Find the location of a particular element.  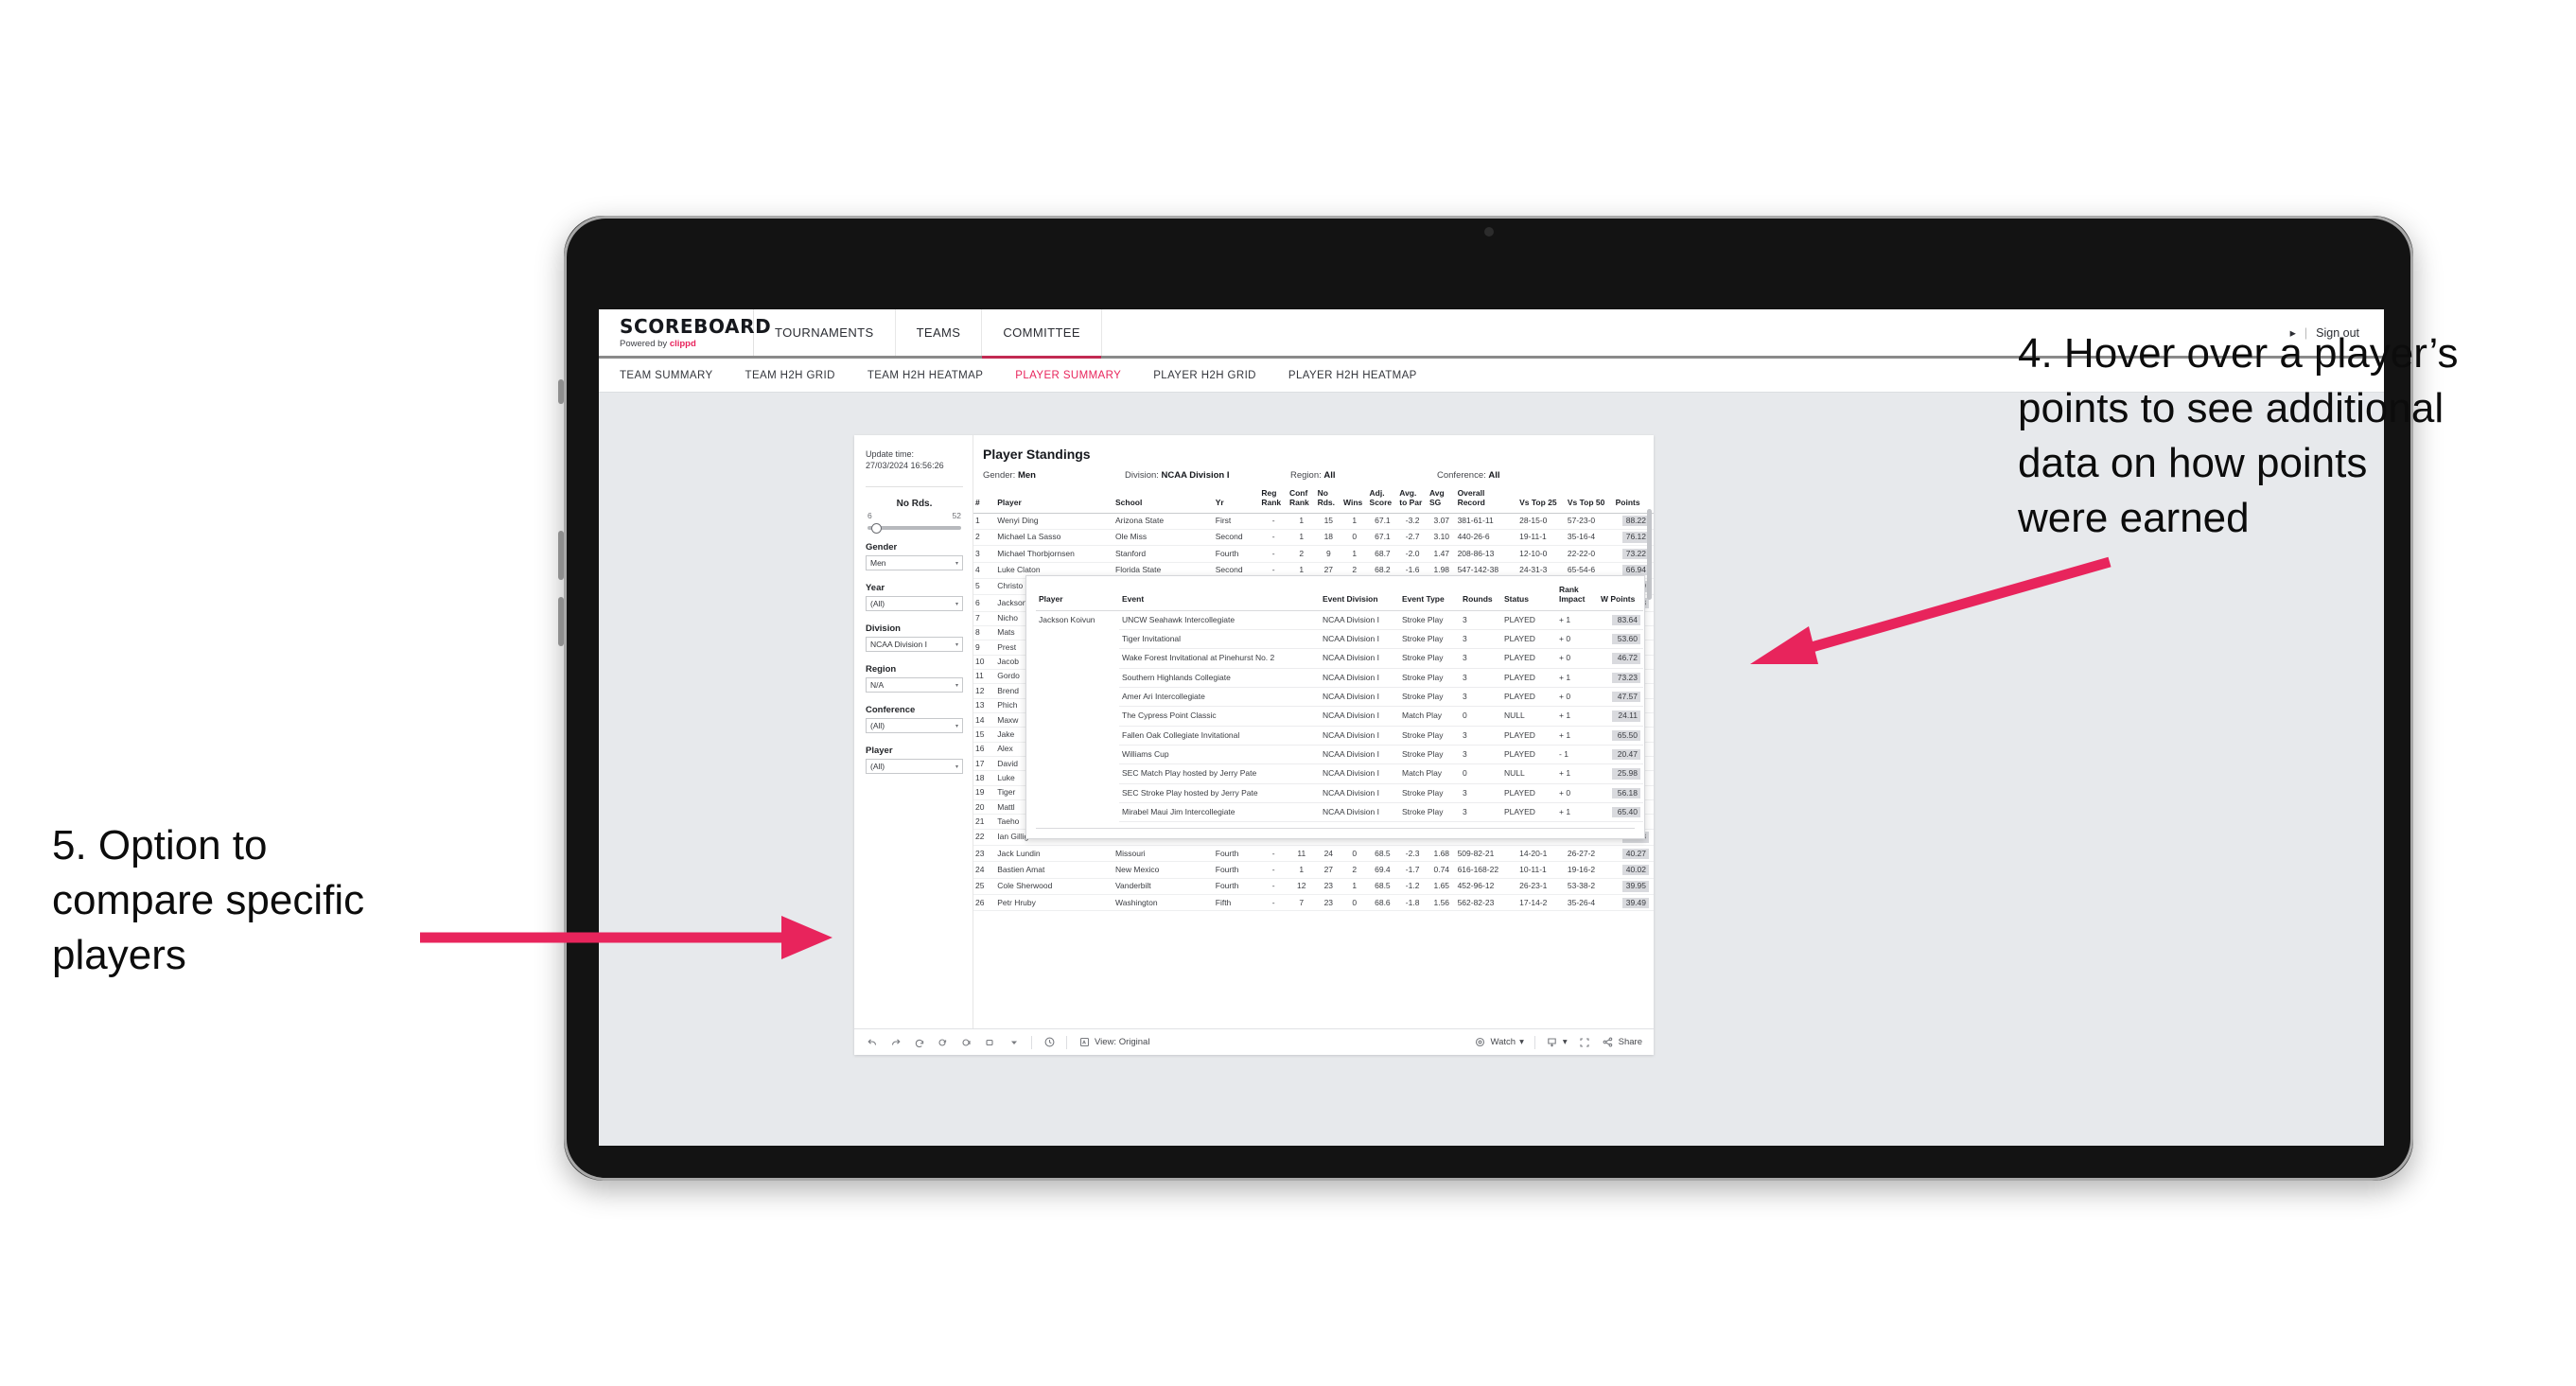

chevron-down-icon: ▾ is located at coordinates (1522, 1042).